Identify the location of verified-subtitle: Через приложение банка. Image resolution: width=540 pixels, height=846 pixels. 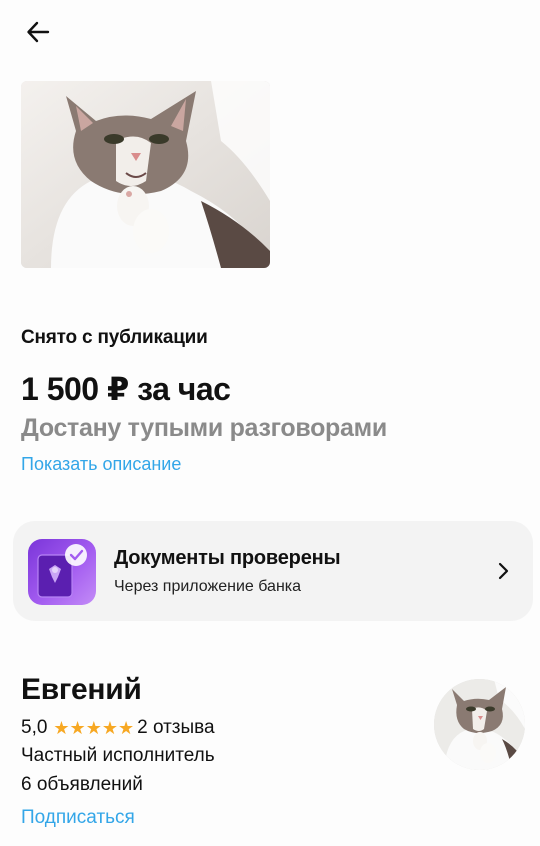
(208, 586).